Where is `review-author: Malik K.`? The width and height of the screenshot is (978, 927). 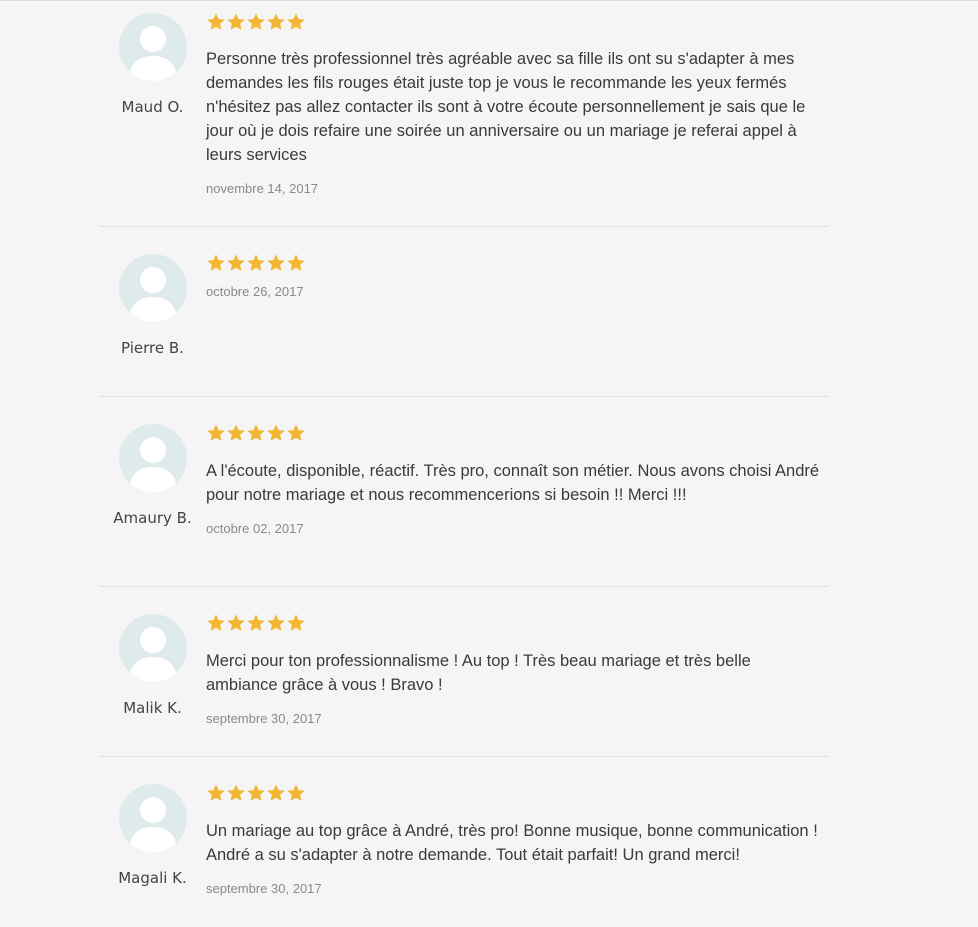 review-author: Malik K. is located at coordinates (152, 671).